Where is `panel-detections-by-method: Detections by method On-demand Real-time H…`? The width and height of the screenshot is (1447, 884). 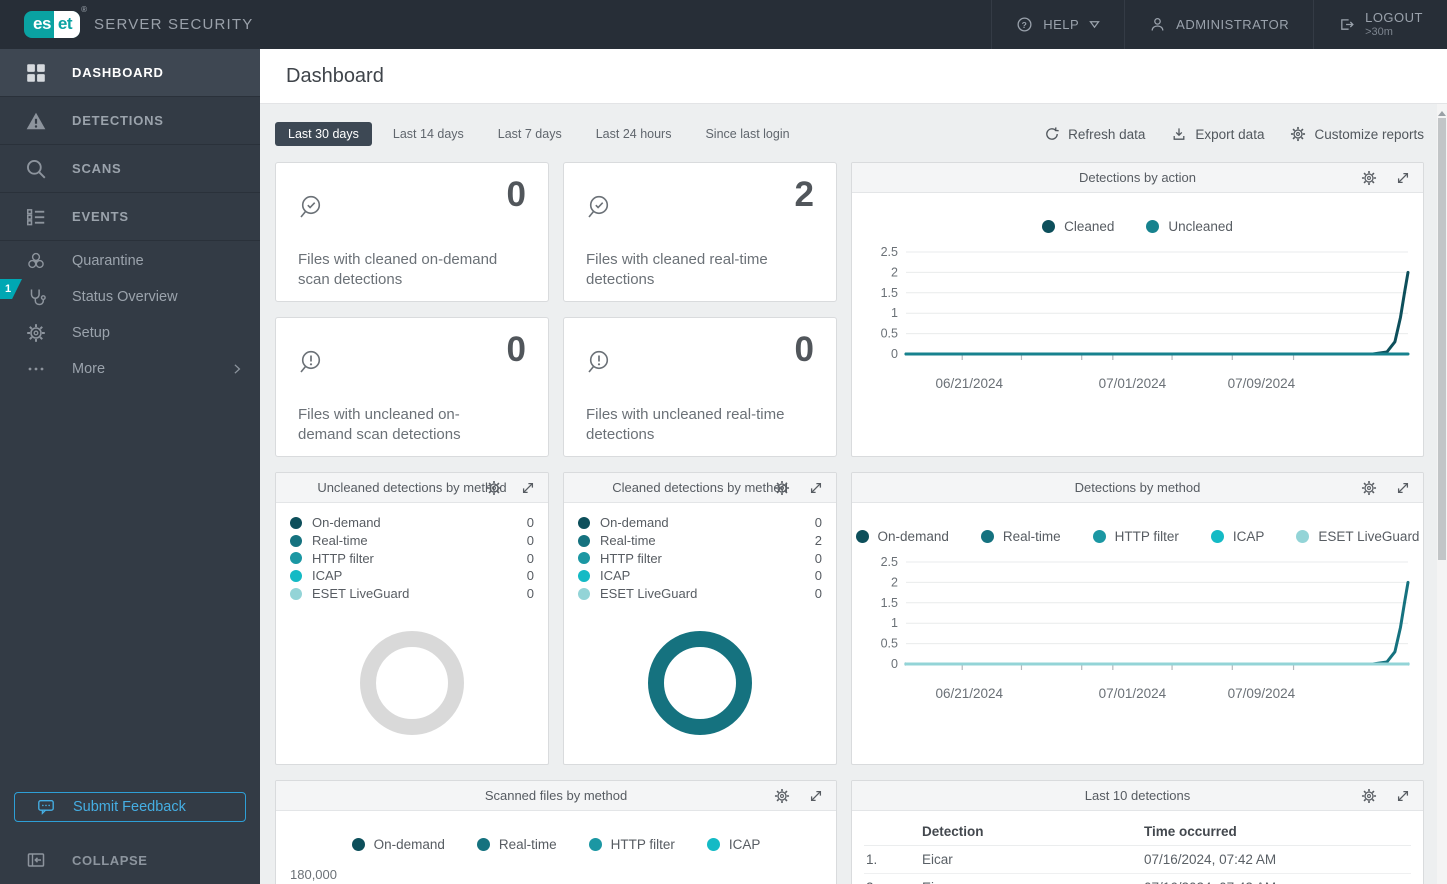 panel-detections-by-method: Detections by method On-demand Real-time H… is located at coordinates (1137, 618).